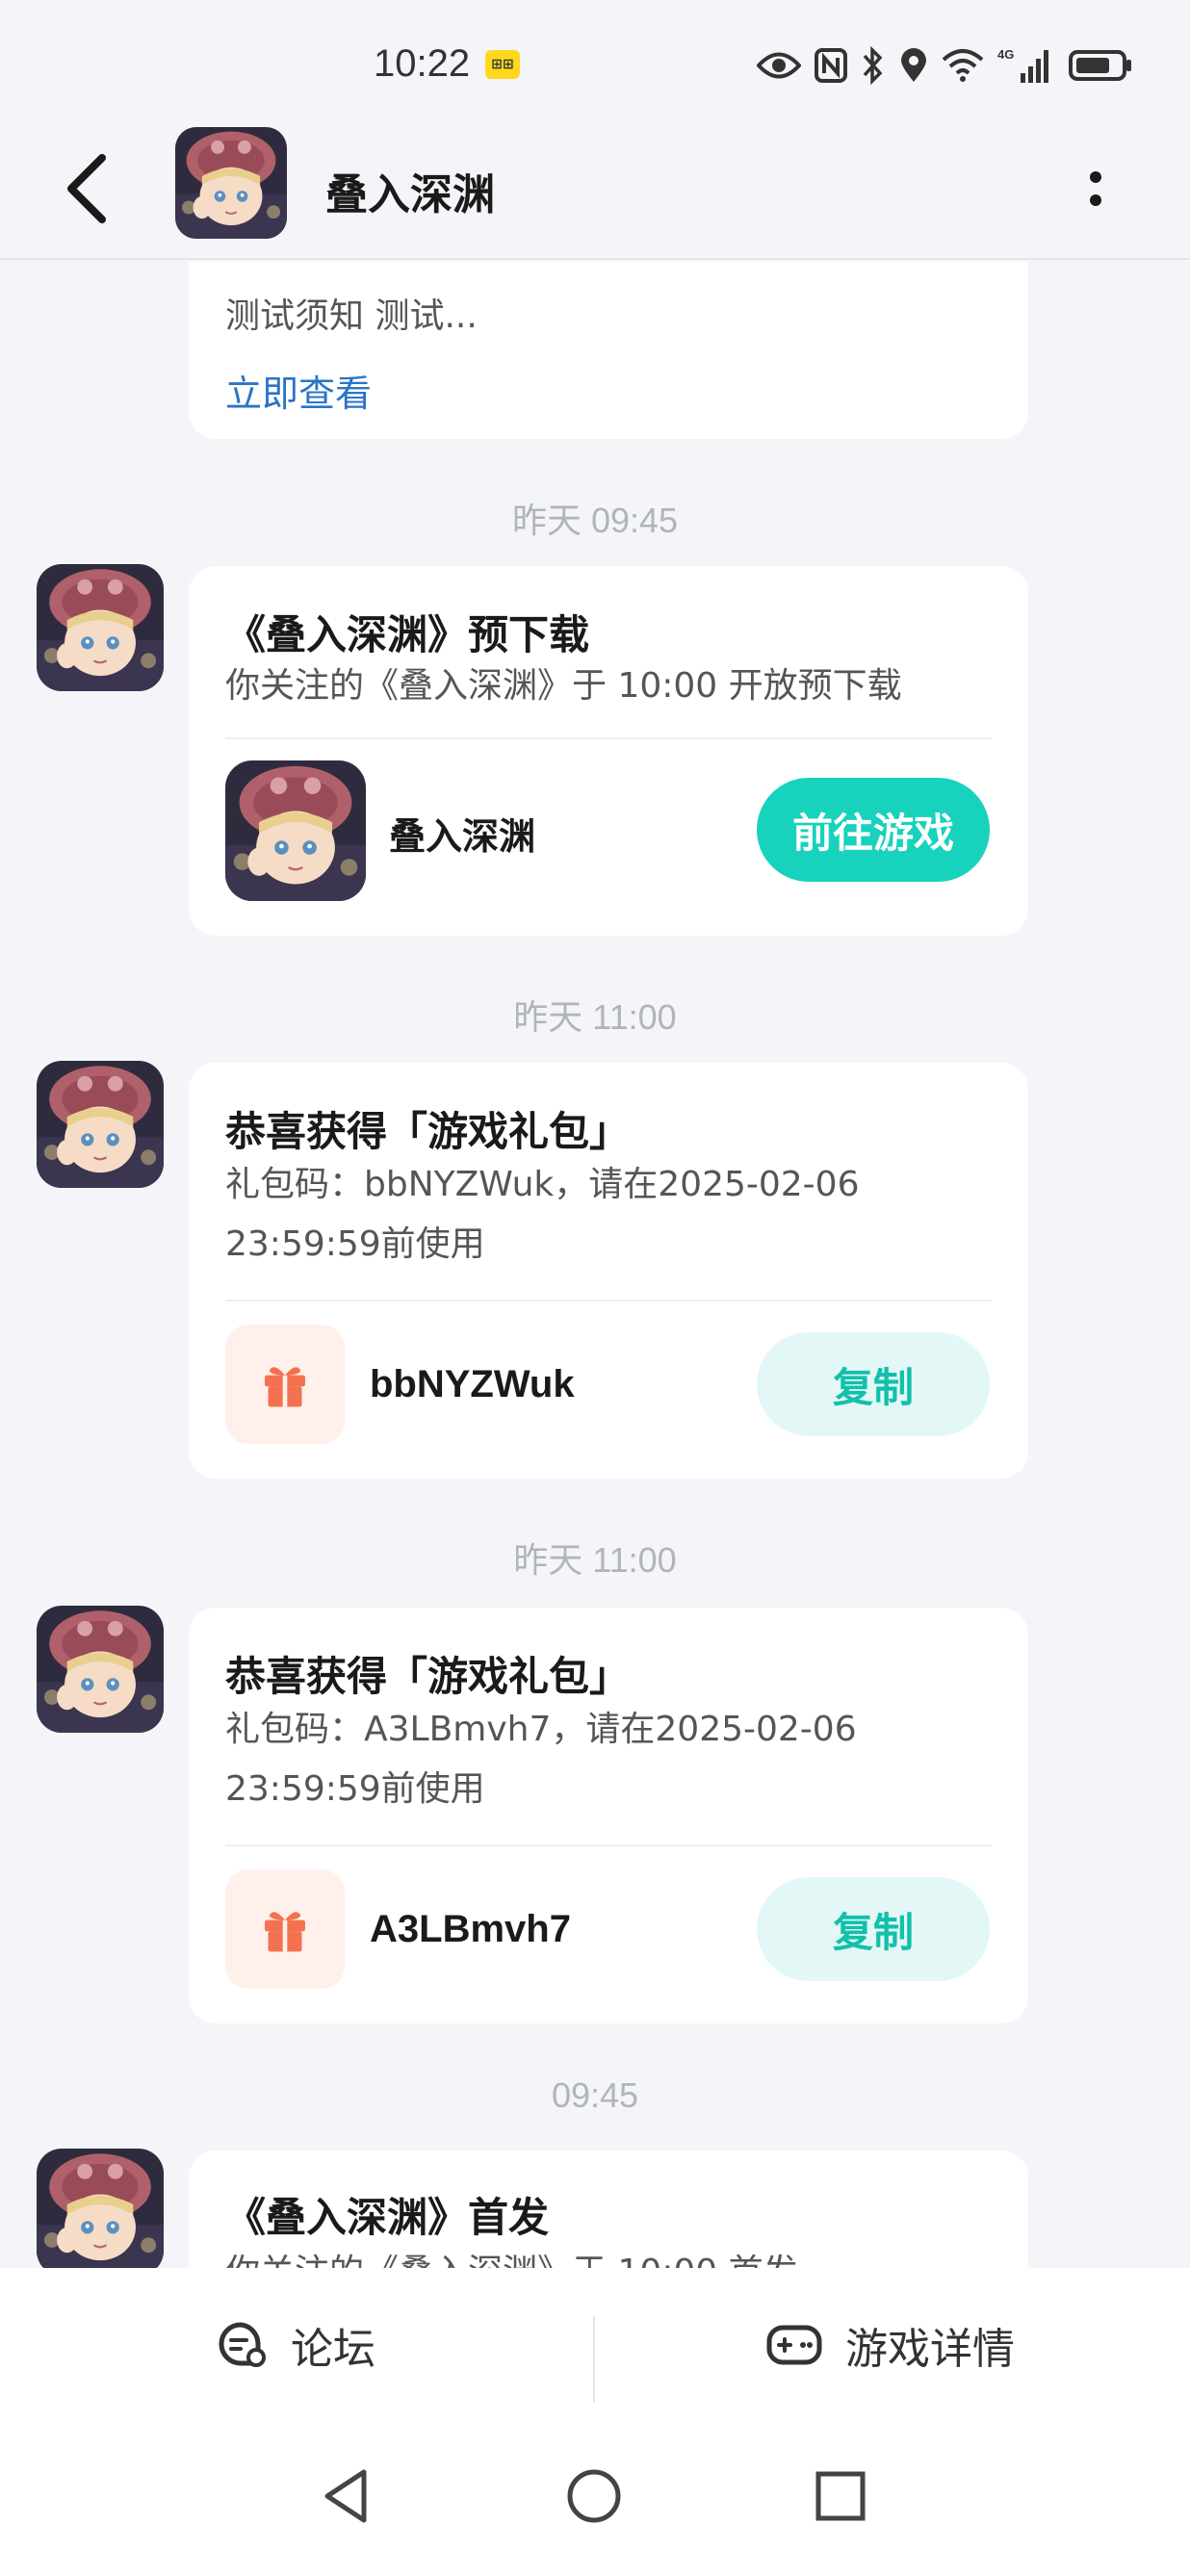 The image size is (1190, 2576). What do you see at coordinates (1006, 55) in the screenshot?
I see `svg-text: 4G` at bounding box center [1006, 55].